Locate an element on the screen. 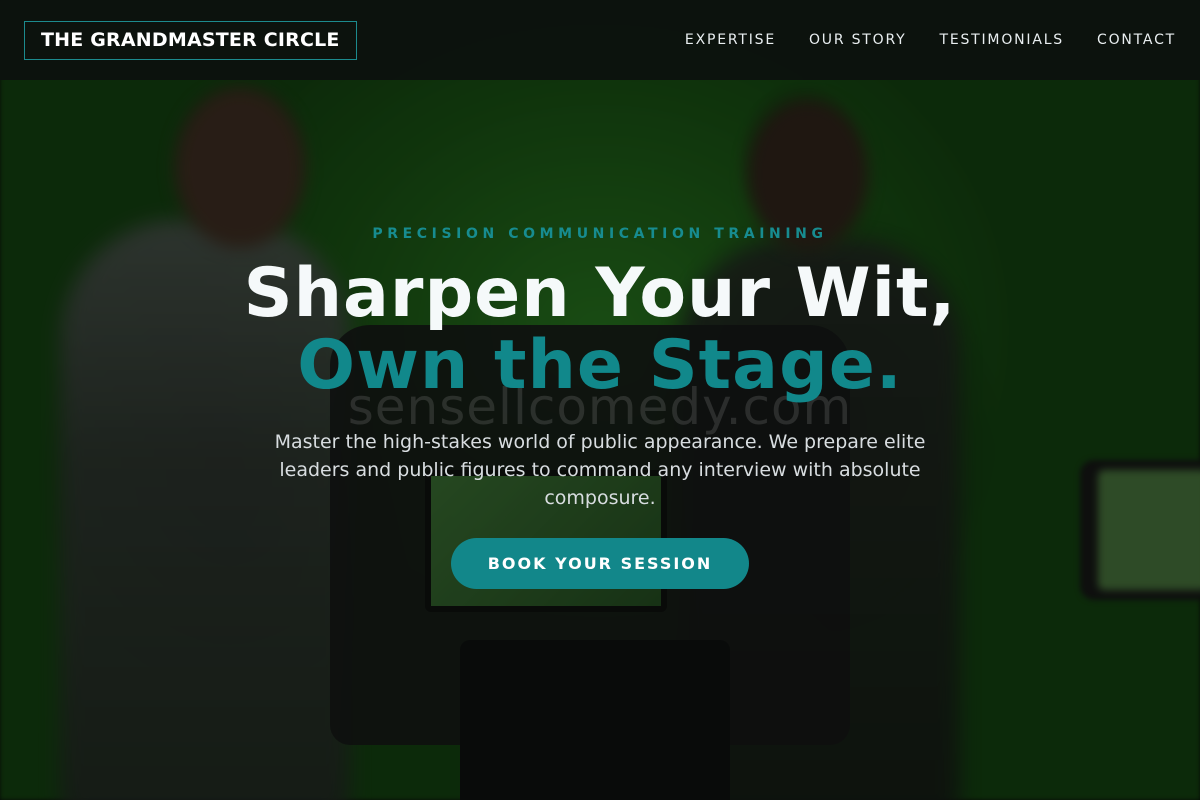 The height and width of the screenshot is (800, 1200). nav-link-expertise: EXPERTISE is located at coordinates (730, 40).